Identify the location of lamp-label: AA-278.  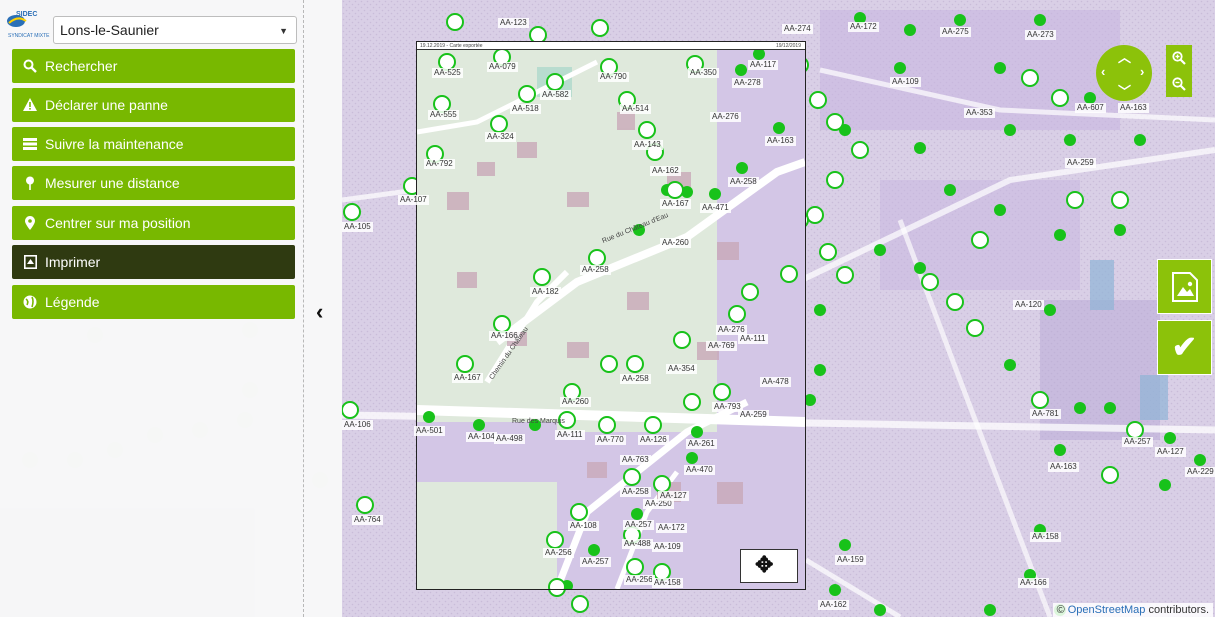
(747, 83).